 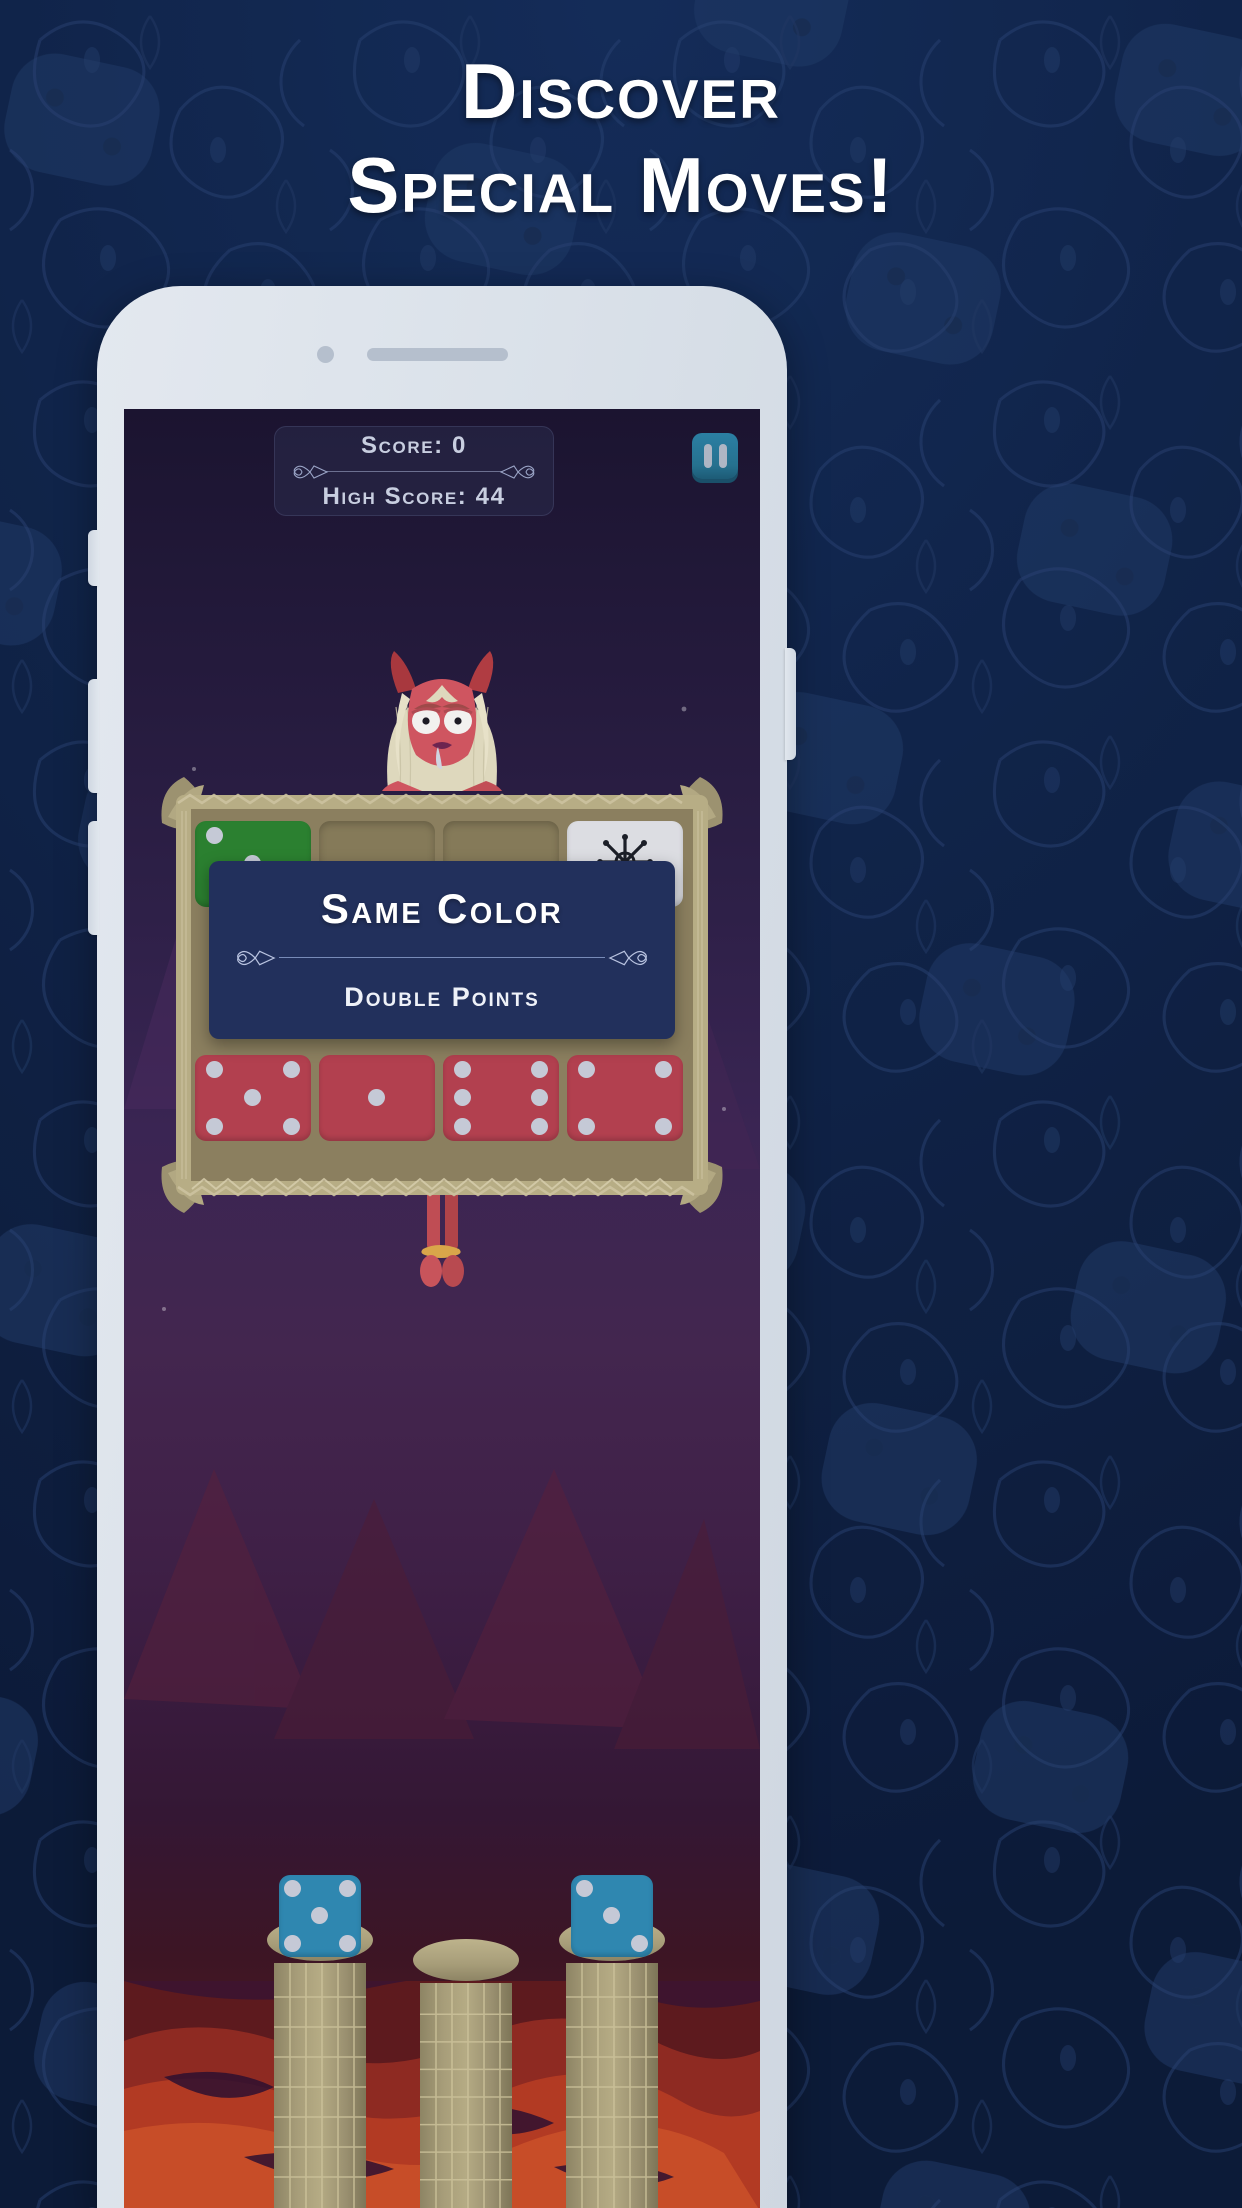 What do you see at coordinates (437, 354) in the screenshot?
I see `earpiece-speaker` at bounding box center [437, 354].